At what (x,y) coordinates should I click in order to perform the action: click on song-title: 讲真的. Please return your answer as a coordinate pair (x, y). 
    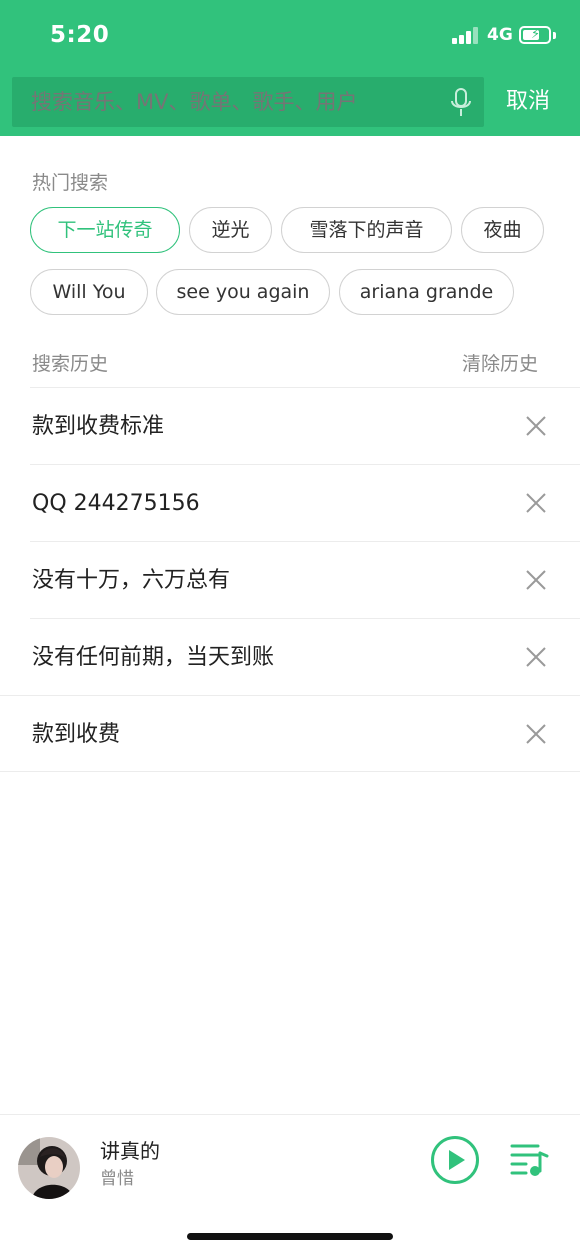
    Looking at the image, I should click on (130, 1151).